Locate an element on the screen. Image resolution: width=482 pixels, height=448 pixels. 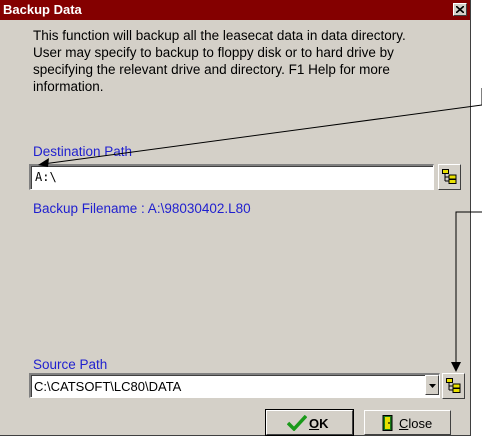
source-path-value: C:\CATSOFT\LC80\DATA is located at coordinates (108, 386).